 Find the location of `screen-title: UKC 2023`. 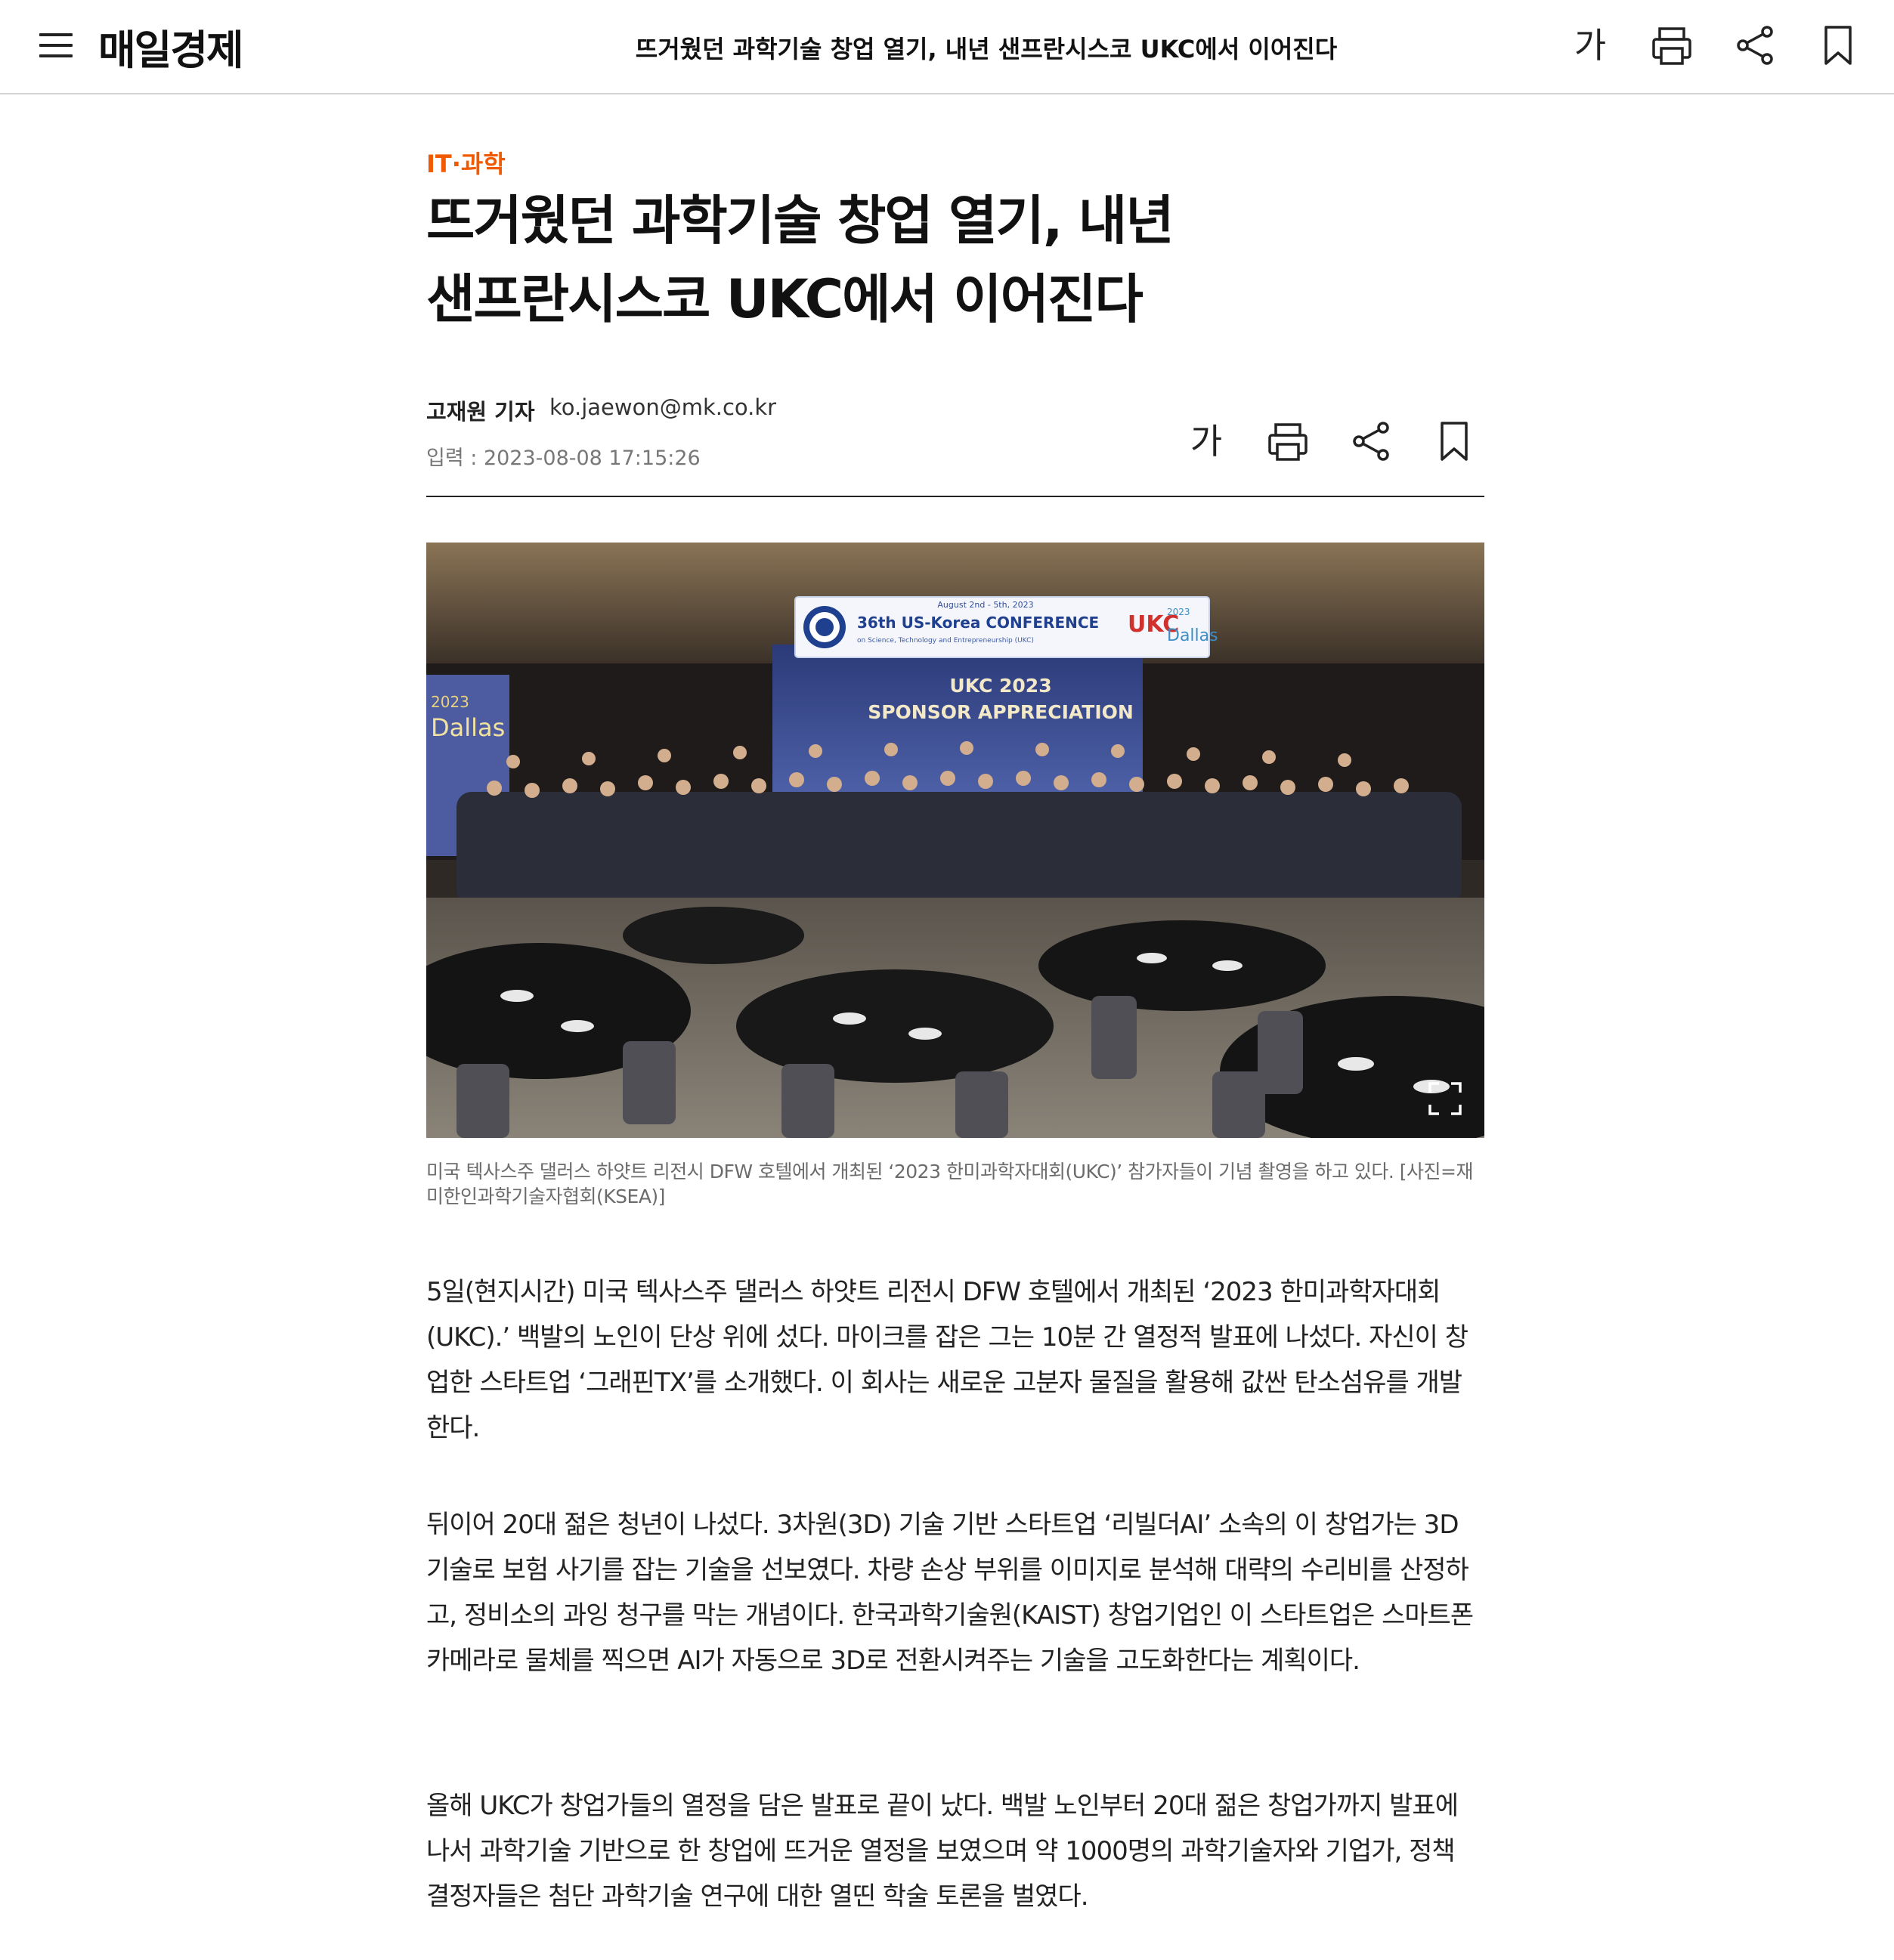

screen-title: UKC 2023 is located at coordinates (1000, 686).